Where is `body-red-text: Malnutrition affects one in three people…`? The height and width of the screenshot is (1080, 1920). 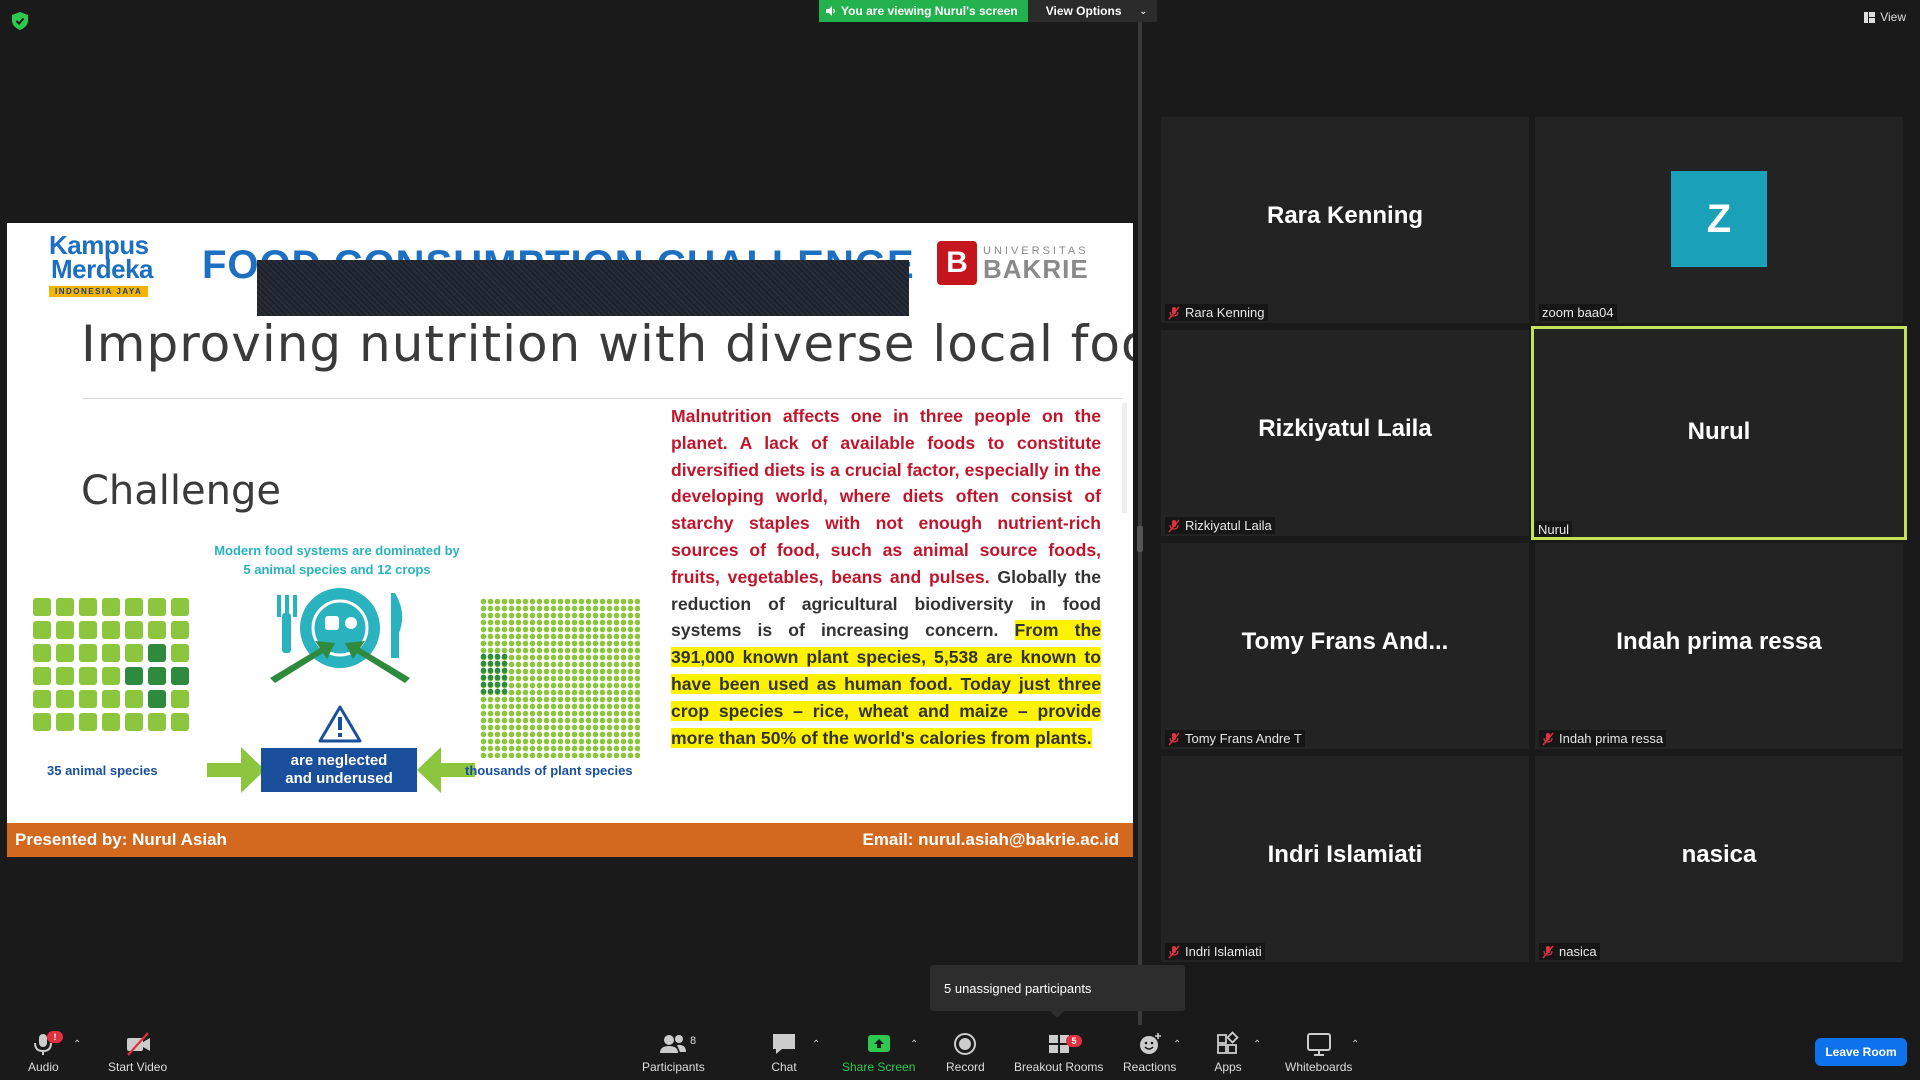
body-red-text: Malnutrition affects one in three people… is located at coordinates (886, 496).